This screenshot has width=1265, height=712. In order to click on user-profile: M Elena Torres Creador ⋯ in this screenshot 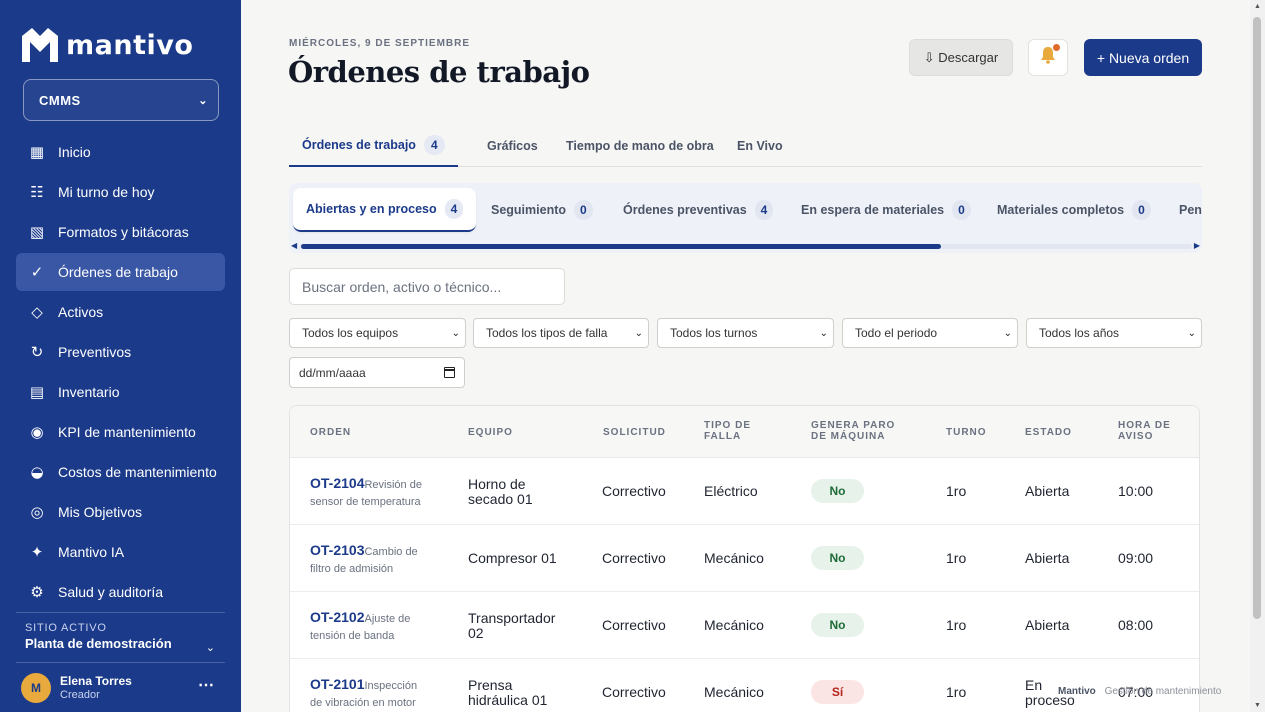, I will do `click(120, 687)`.